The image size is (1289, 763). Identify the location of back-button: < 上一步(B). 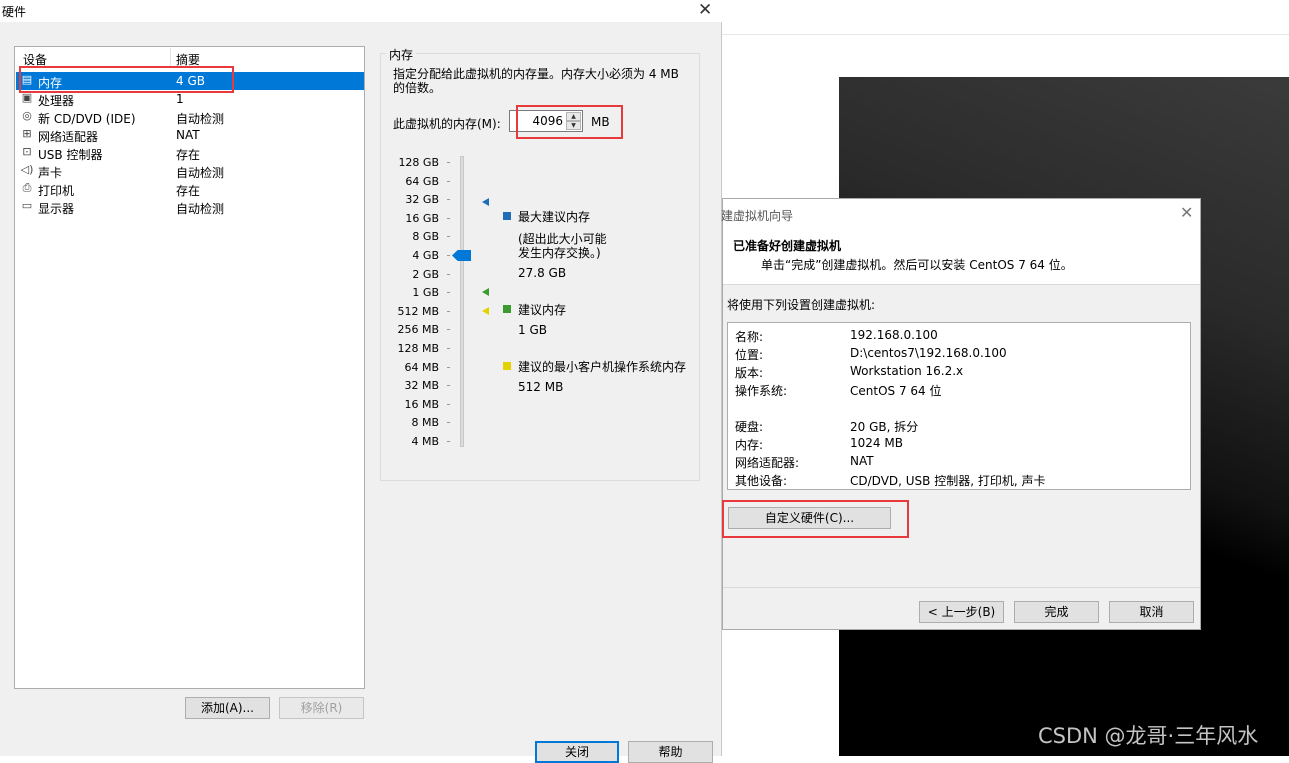
(961, 612).